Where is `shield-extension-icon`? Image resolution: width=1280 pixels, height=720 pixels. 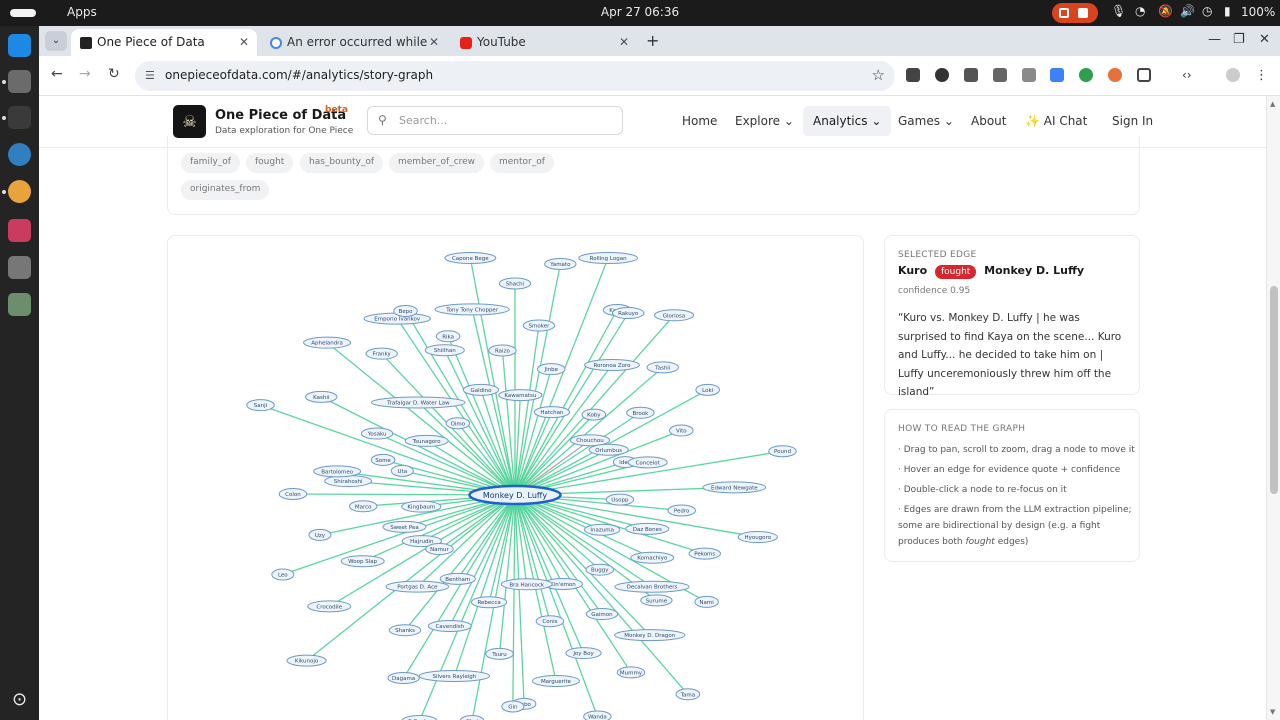
shield-extension-icon is located at coordinates (1000, 75).